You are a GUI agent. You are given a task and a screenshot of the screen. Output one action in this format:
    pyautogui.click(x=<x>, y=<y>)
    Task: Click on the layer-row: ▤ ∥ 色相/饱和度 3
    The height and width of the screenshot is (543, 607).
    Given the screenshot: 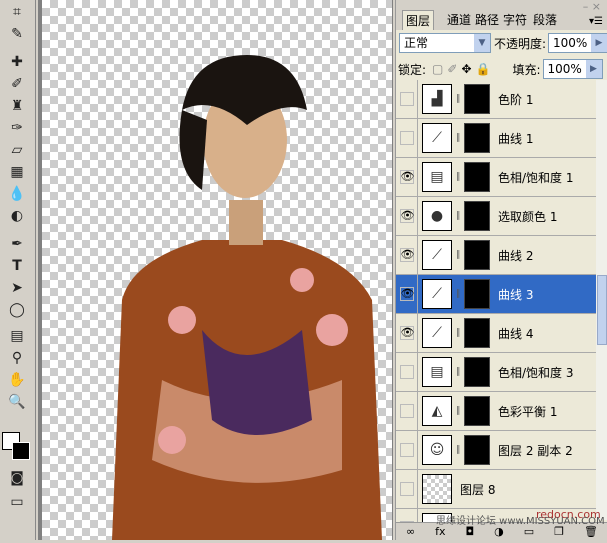 What is the action you would take?
    pyautogui.click(x=496, y=372)
    